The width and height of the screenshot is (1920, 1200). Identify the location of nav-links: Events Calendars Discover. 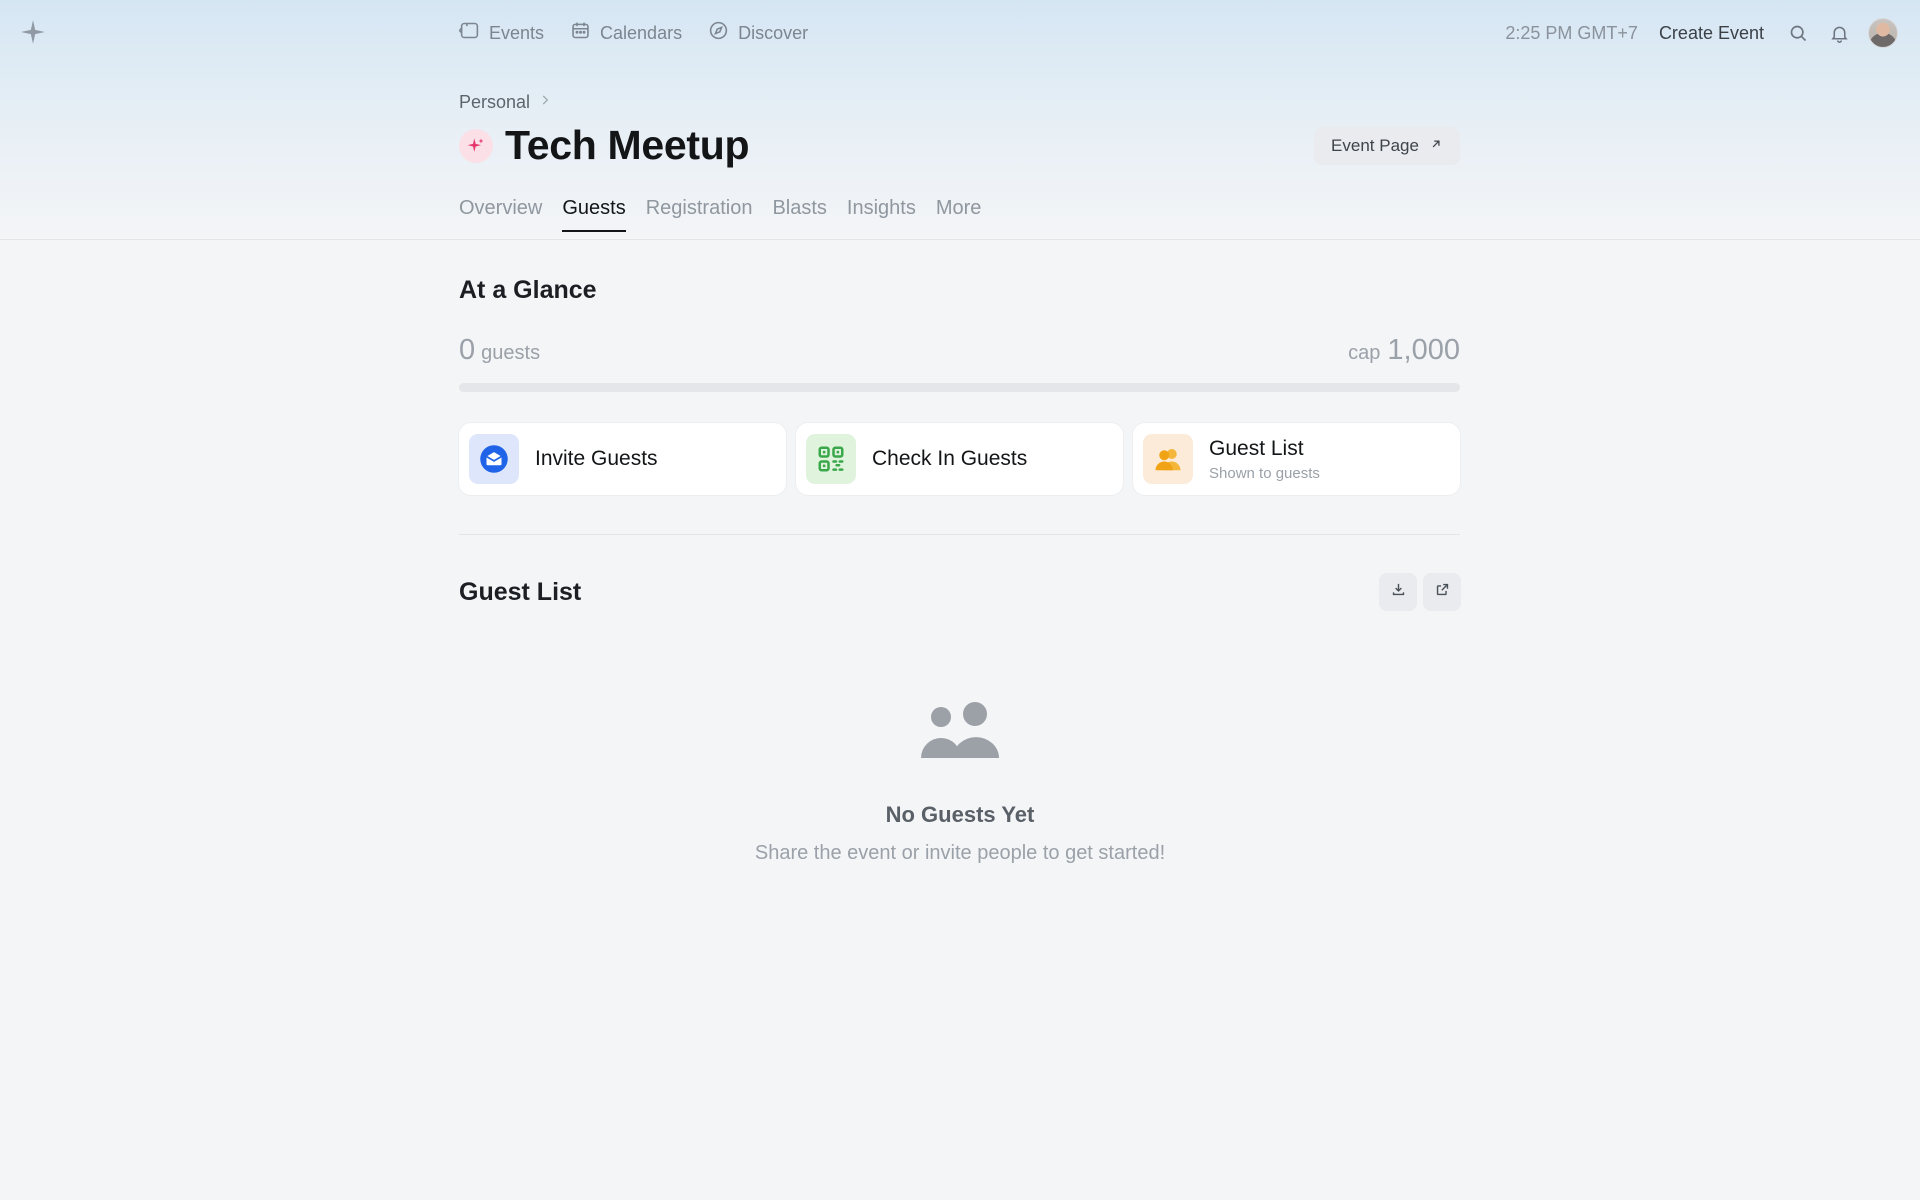
(633, 33).